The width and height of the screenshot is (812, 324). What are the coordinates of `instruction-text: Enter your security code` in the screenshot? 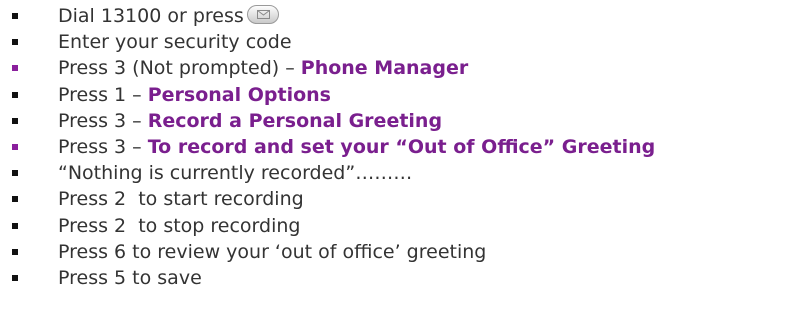 It's located at (175, 42).